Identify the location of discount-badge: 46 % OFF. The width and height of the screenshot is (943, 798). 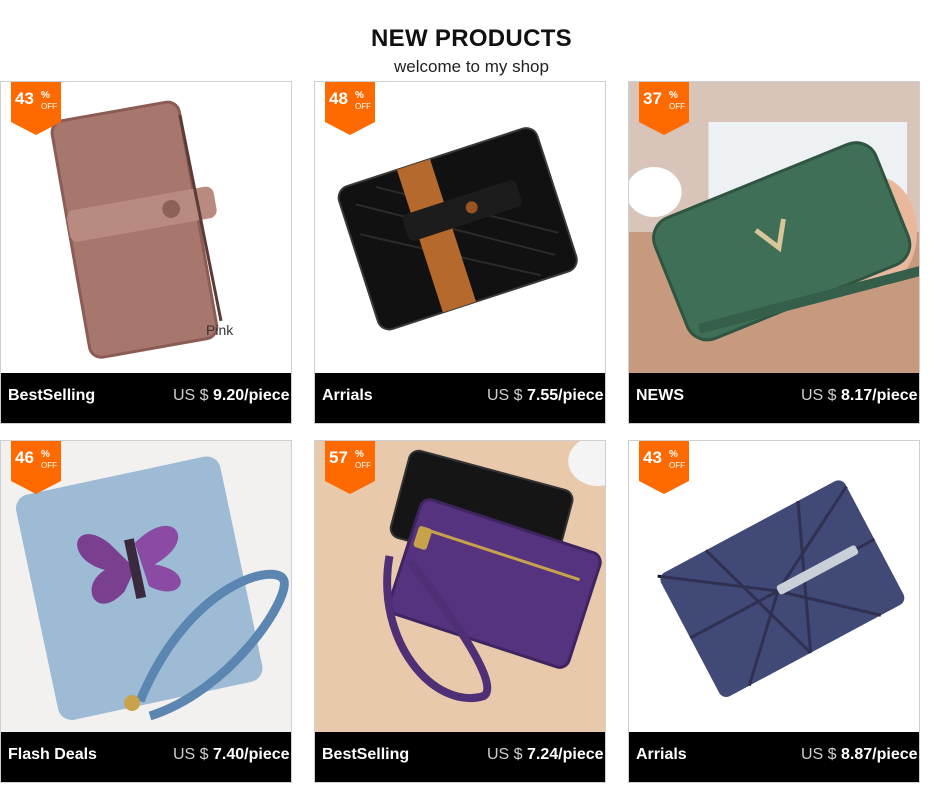
(36, 467).